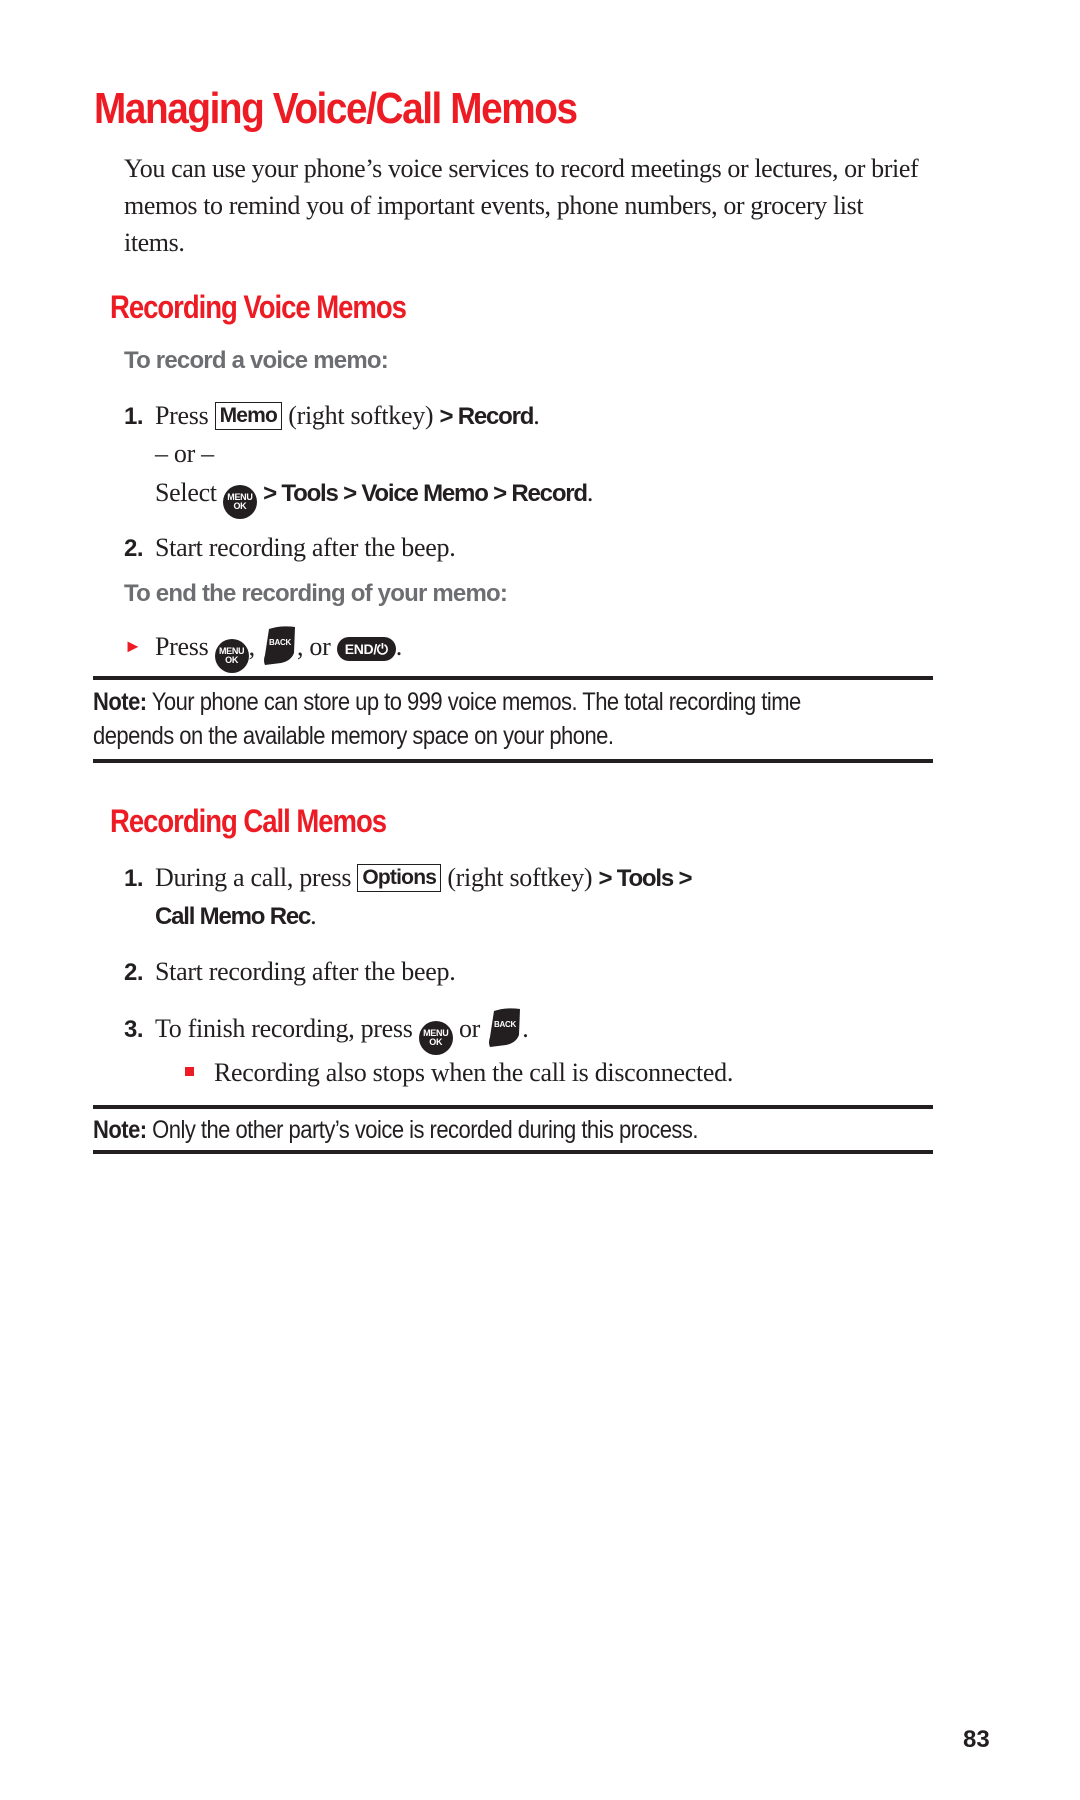 The image size is (1080, 1800). What do you see at coordinates (256, 360) in the screenshot?
I see `subheading-record-voice-memo: To record a voice memo:` at bounding box center [256, 360].